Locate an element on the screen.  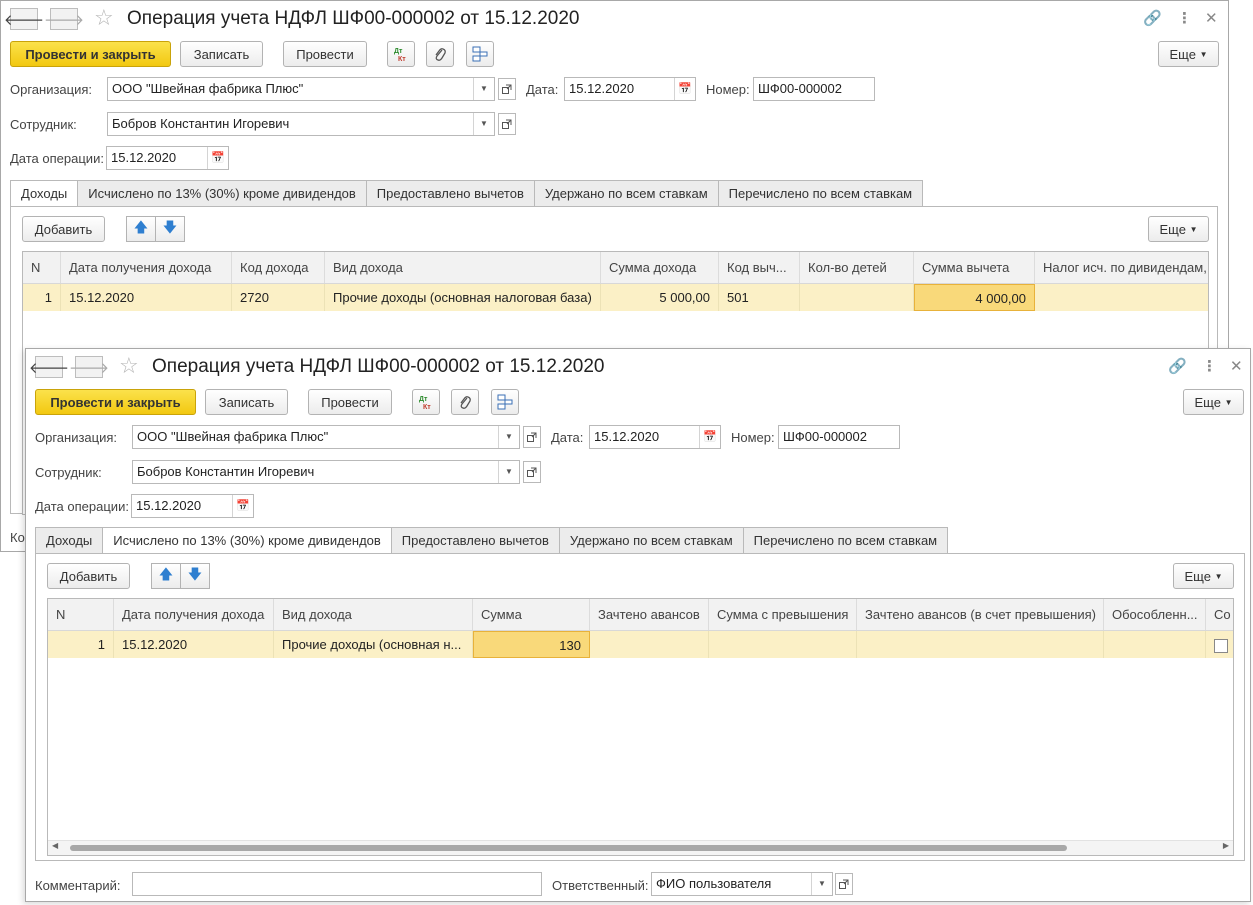
col-dividend-tax: Налог исч. по дивидендам, is located at coordinates (1121, 267).